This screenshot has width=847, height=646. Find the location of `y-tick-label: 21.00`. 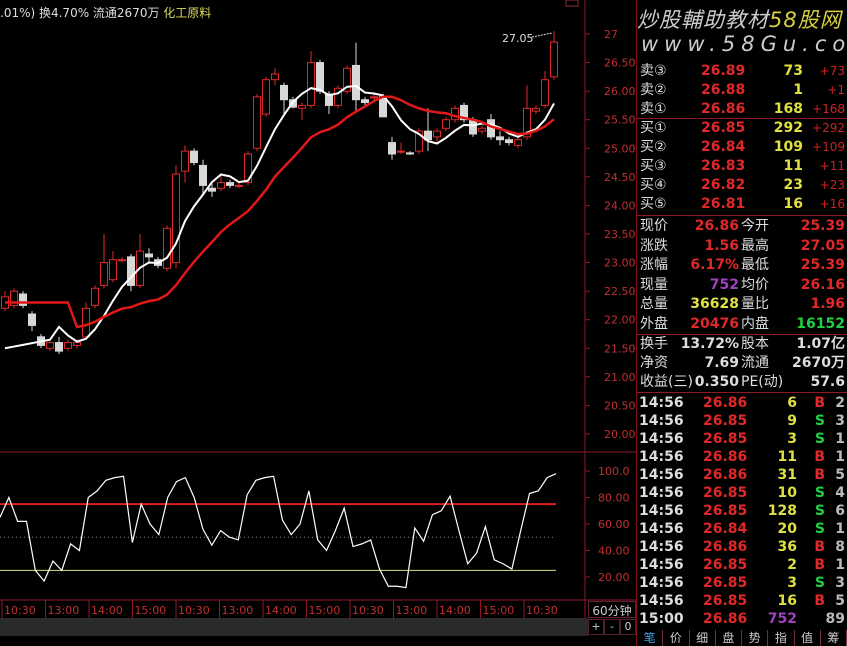

y-tick-label: 21.00 is located at coordinates (620, 377).